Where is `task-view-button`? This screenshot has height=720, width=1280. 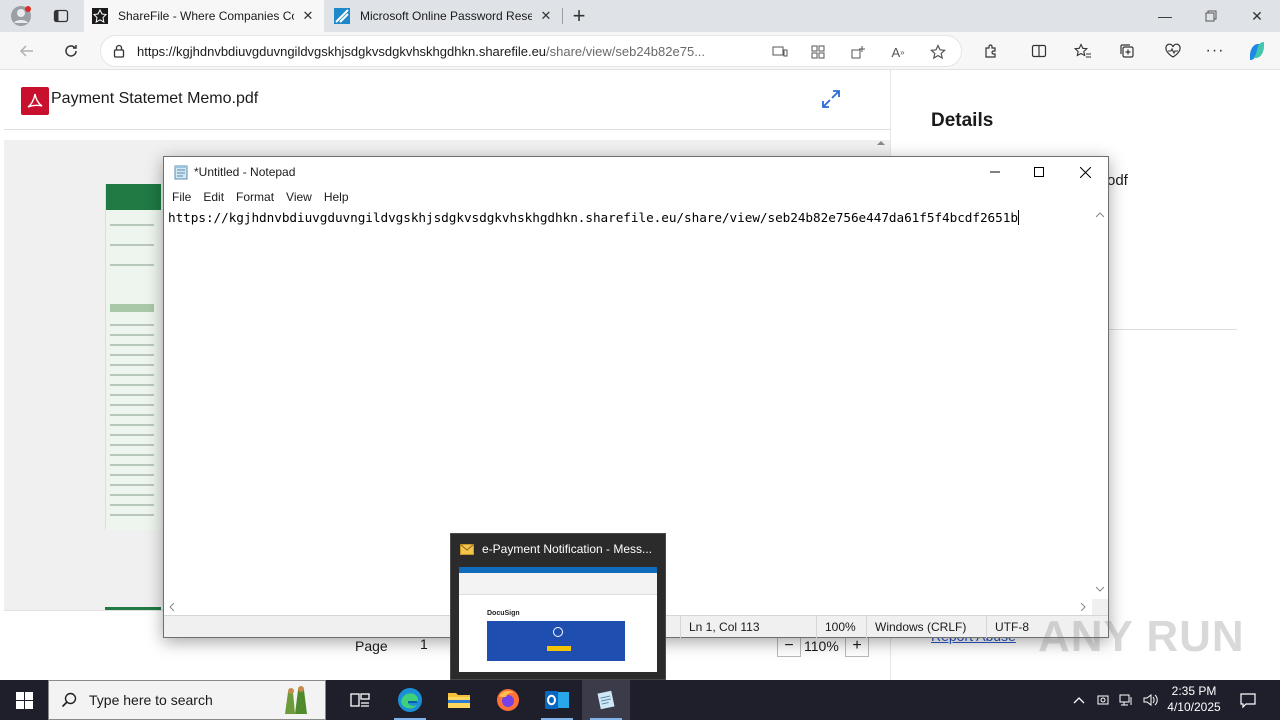 task-view-button is located at coordinates (360, 700).